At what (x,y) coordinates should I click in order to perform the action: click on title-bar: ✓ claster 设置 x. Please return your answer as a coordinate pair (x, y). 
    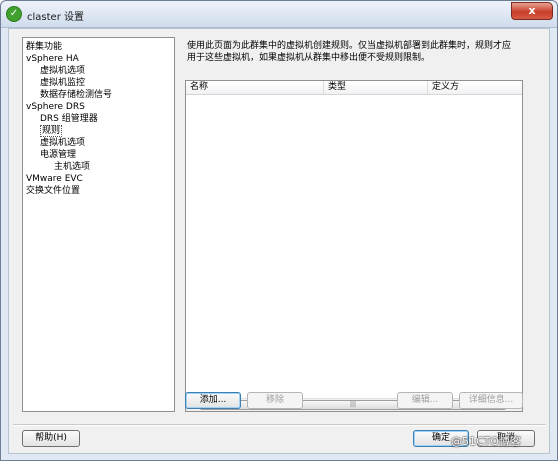
    Looking at the image, I should click on (279, 14).